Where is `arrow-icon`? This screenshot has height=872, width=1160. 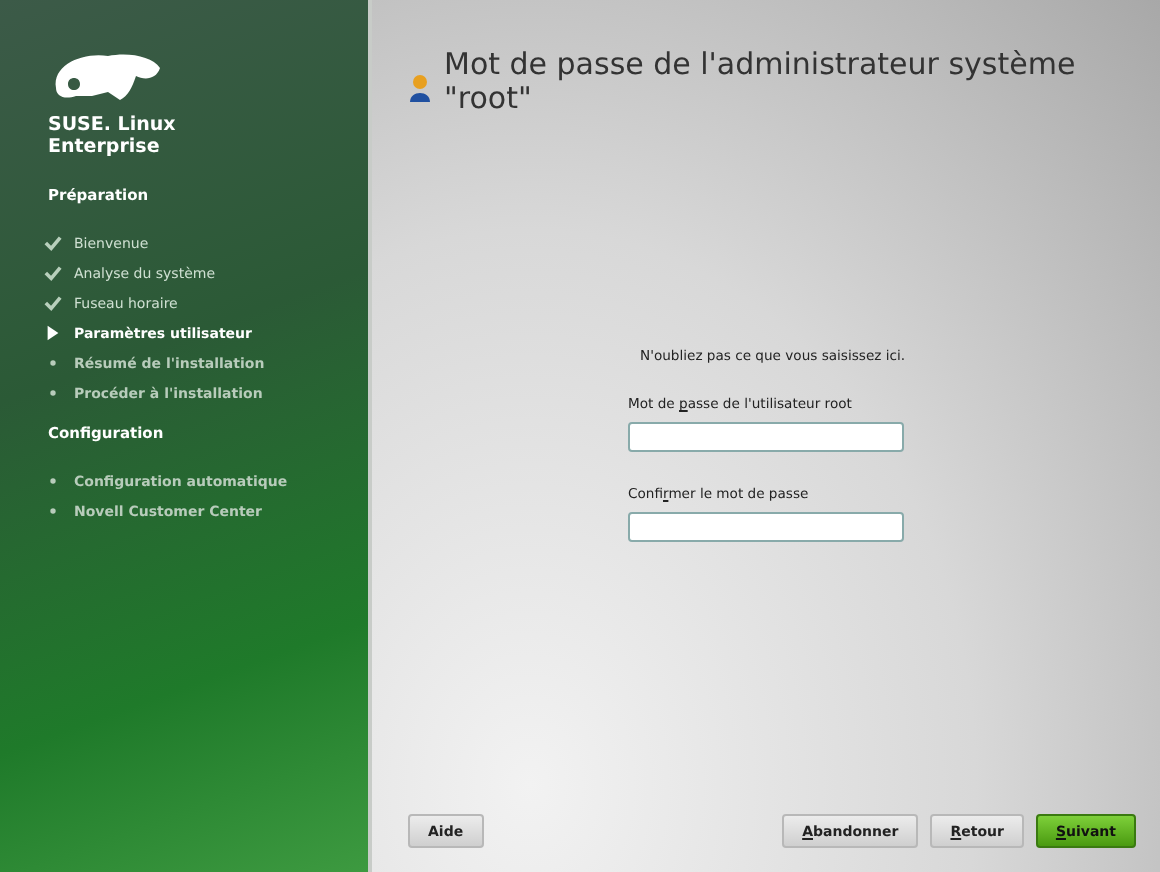 arrow-icon is located at coordinates (53, 333).